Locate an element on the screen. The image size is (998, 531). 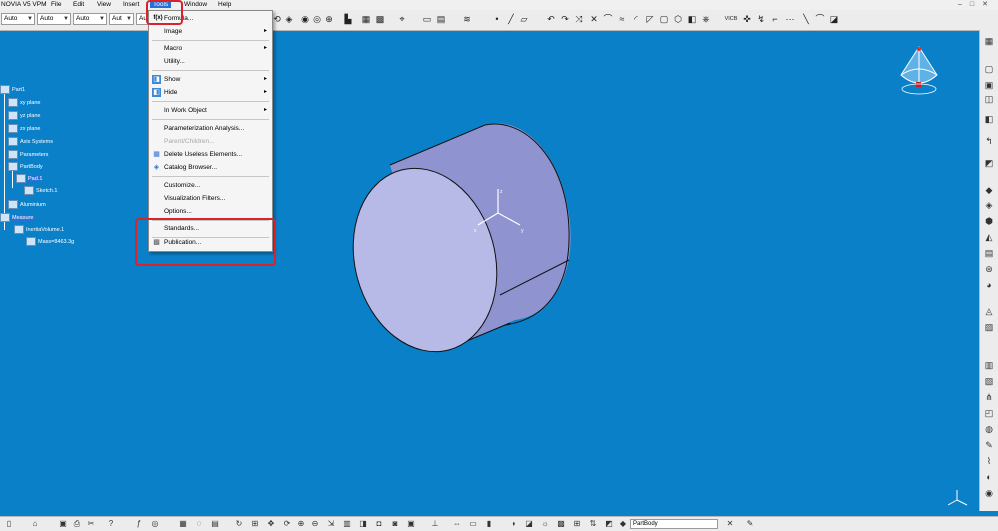
tree-part-node: Part1 is located at coordinates (12, 89).